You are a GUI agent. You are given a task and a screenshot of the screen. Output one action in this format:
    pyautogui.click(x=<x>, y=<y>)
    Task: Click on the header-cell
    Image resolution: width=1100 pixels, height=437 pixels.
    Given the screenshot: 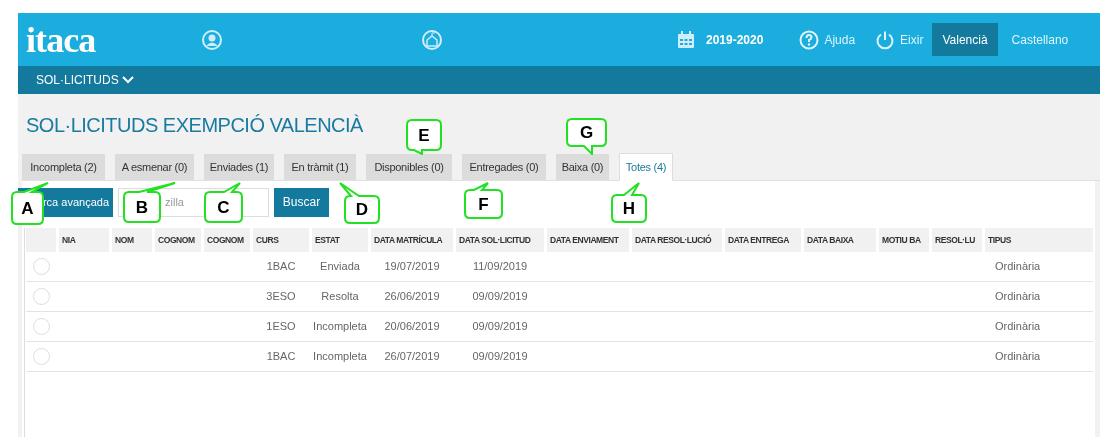 What is the action you would take?
    pyautogui.click(x=41, y=240)
    